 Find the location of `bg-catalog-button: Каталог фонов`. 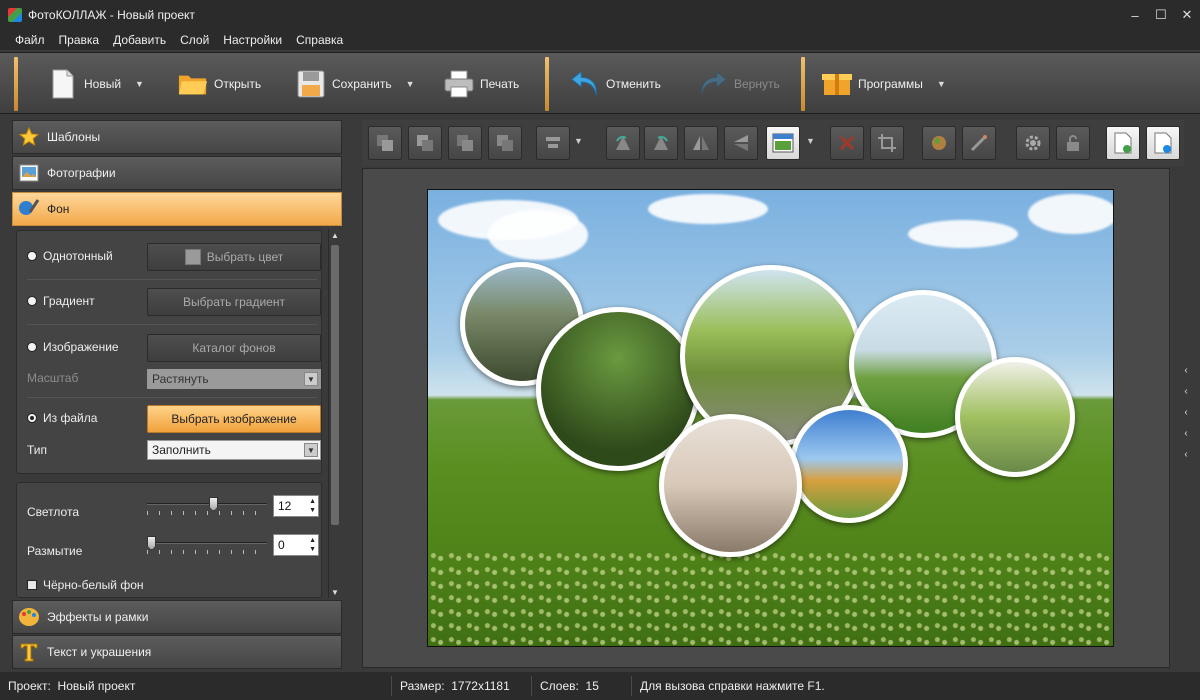

bg-catalog-button: Каталог фонов is located at coordinates (234, 348).